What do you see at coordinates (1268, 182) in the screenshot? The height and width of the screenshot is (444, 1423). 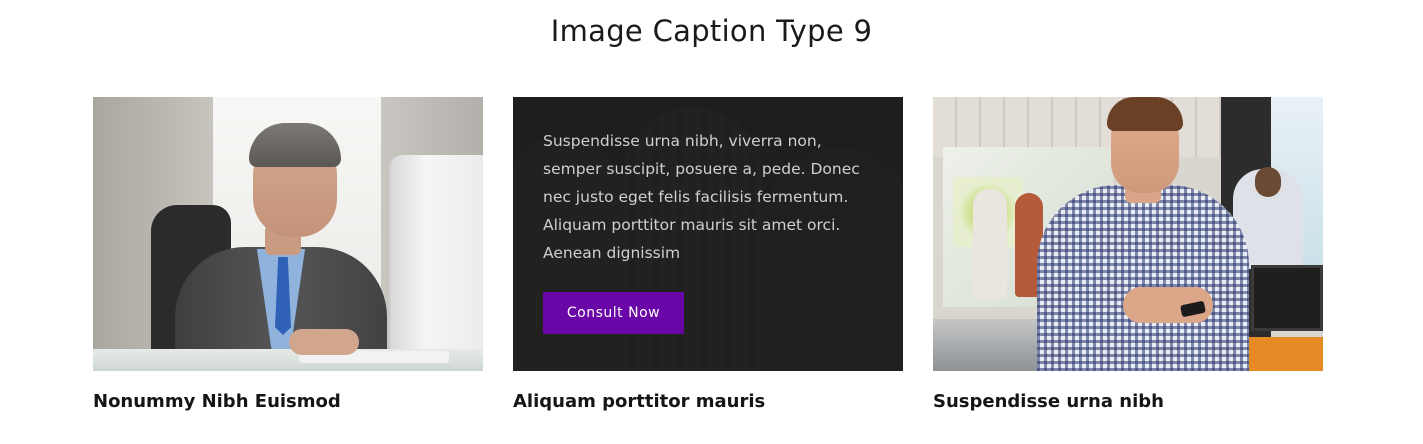 I see `photo-background-head` at bounding box center [1268, 182].